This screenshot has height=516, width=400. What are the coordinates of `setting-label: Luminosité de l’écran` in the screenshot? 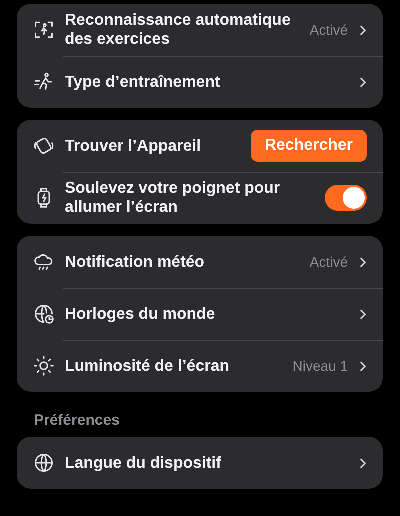 It's located at (174, 366).